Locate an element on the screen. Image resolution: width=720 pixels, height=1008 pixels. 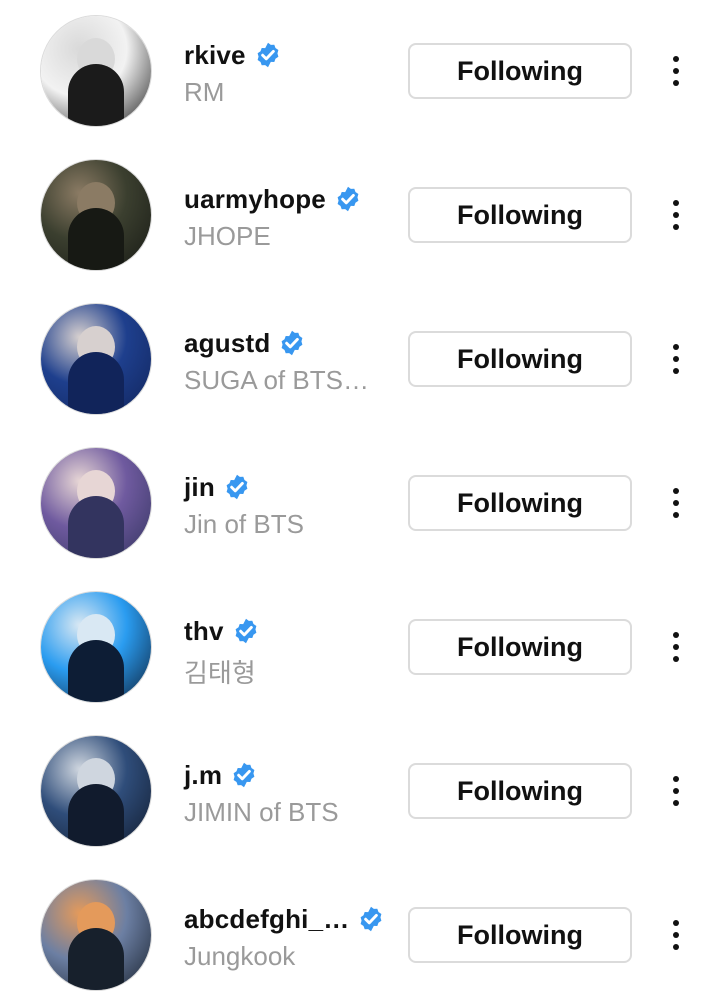
handle-line: j.m is located at coordinates (284, 775).